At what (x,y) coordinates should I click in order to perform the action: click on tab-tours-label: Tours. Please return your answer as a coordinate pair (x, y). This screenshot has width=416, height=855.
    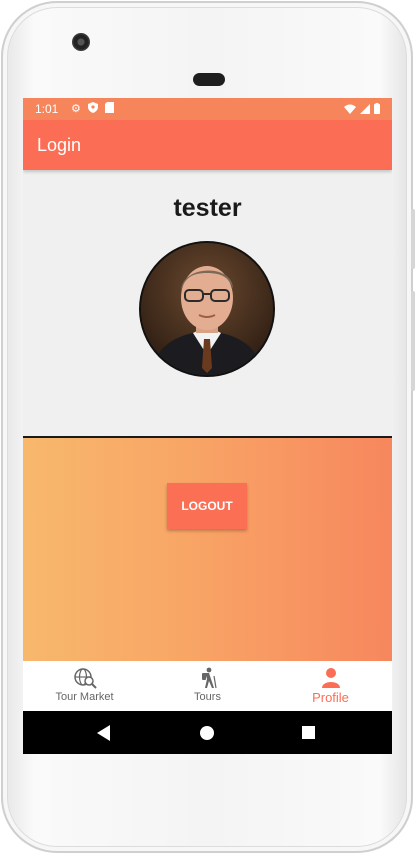
    Looking at the image, I should click on (207, 697).